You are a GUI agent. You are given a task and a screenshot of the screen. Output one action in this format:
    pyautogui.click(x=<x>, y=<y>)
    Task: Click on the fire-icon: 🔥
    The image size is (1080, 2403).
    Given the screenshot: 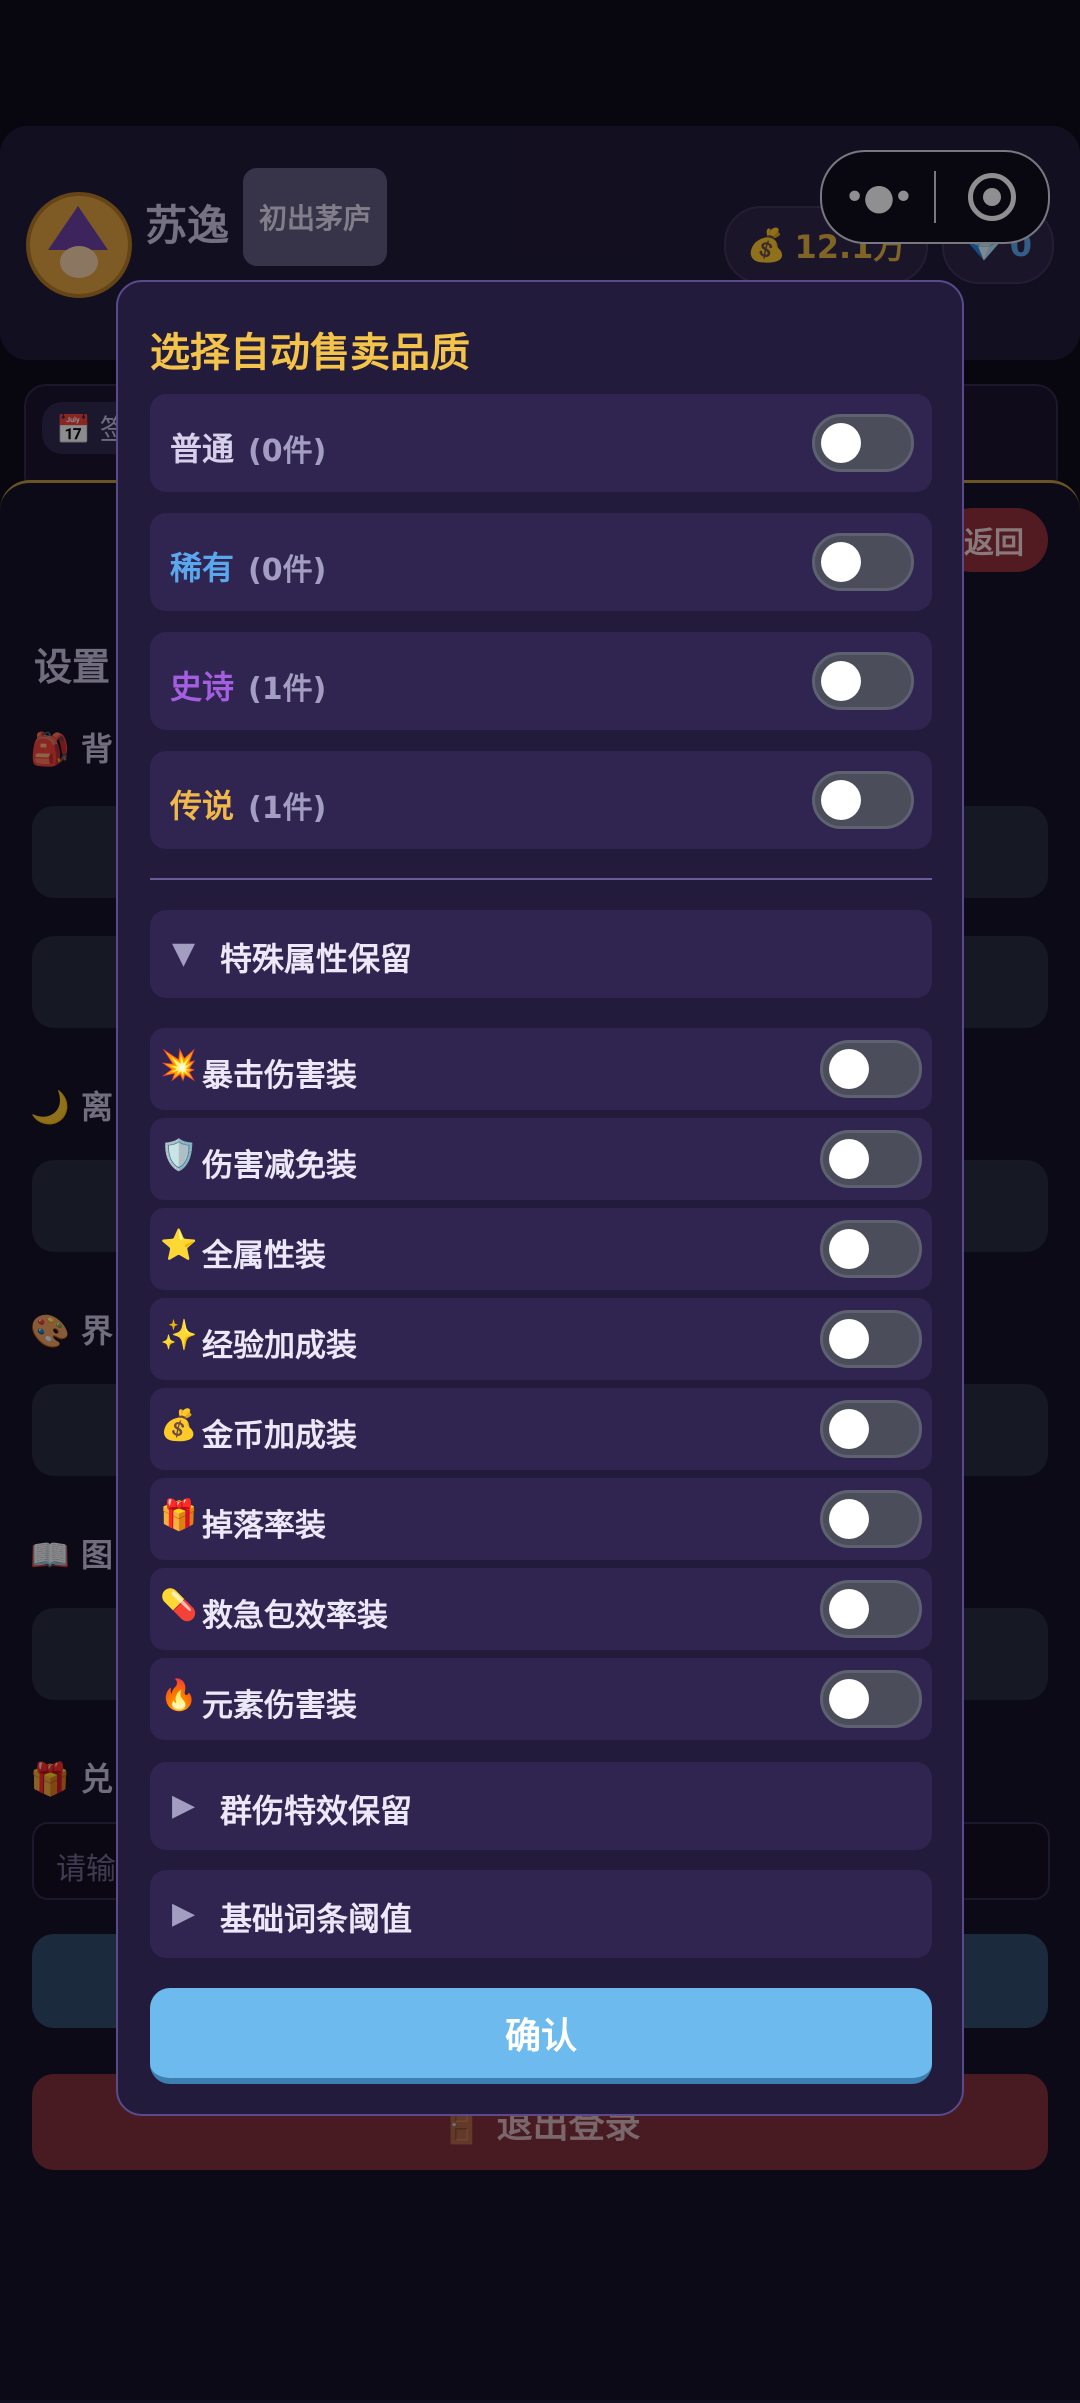 What is the action you would take?
    pyautogui.click(x=179, y=1695)
    